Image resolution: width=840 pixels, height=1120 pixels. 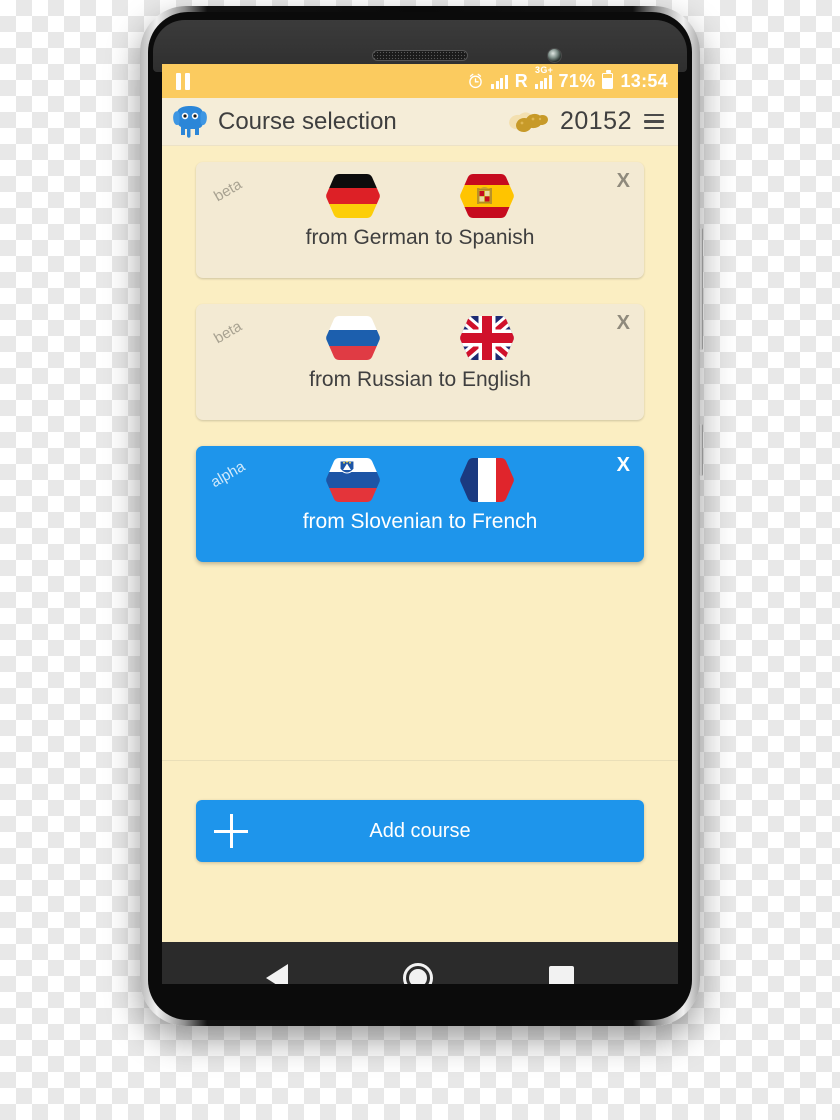 What do you see at coordinates (487, 338) in the screenshot?
I see `english-flag-icon` at bounding box center [487, 338].